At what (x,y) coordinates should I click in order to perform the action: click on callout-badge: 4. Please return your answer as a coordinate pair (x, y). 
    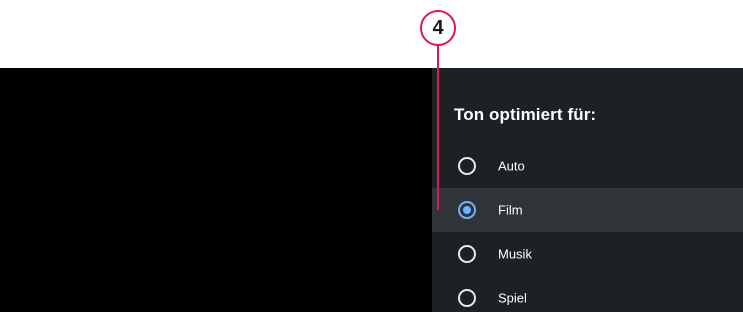
    Looking at the image, I should click on (438, 28).